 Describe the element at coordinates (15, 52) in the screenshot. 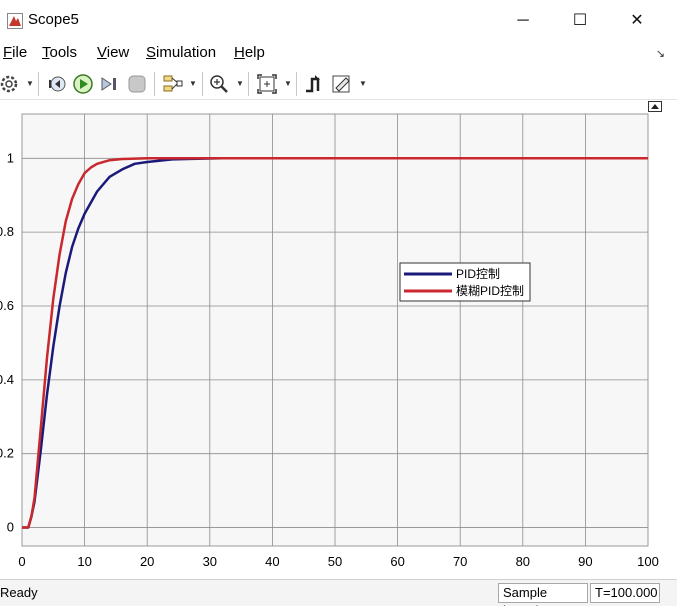

I see `menu-file: File` at that location.